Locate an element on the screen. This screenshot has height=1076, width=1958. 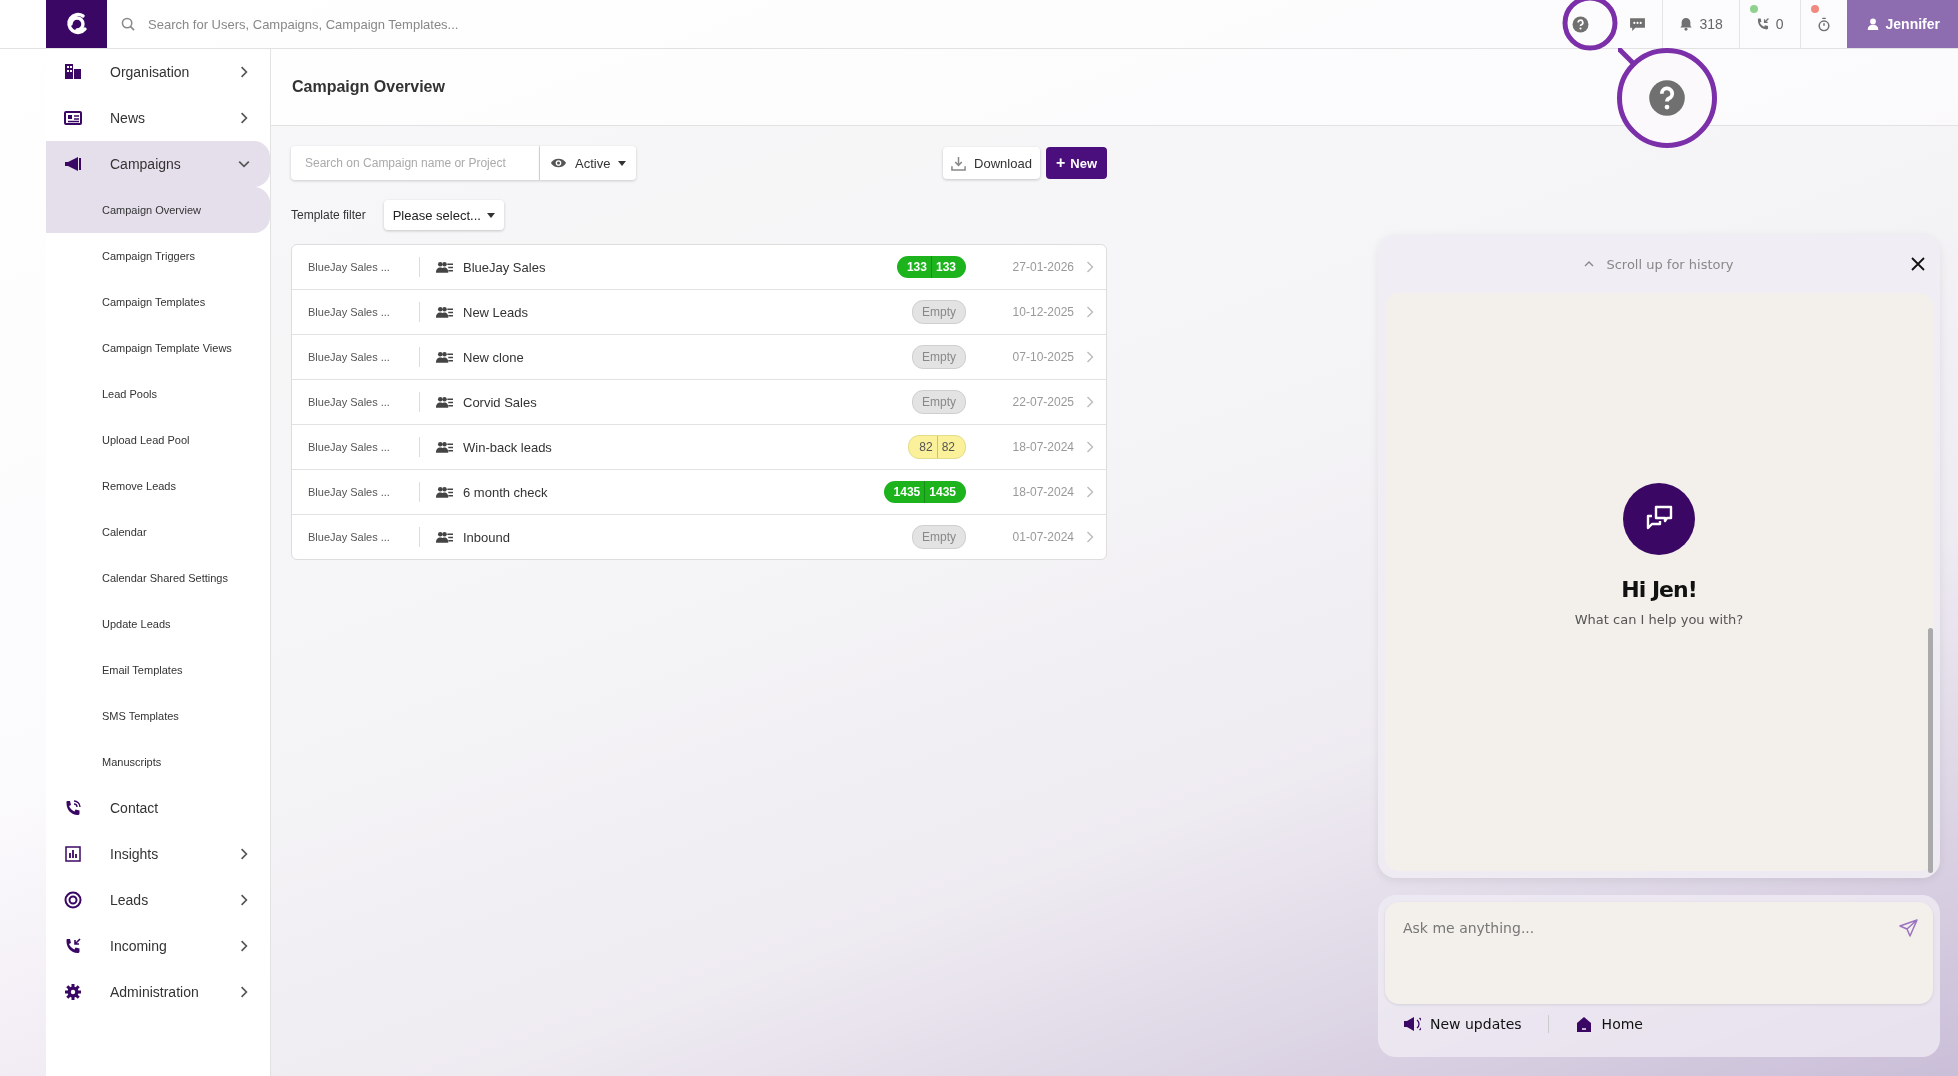
campaign-name: Corvid Sales is located at coordinates (500, 402).